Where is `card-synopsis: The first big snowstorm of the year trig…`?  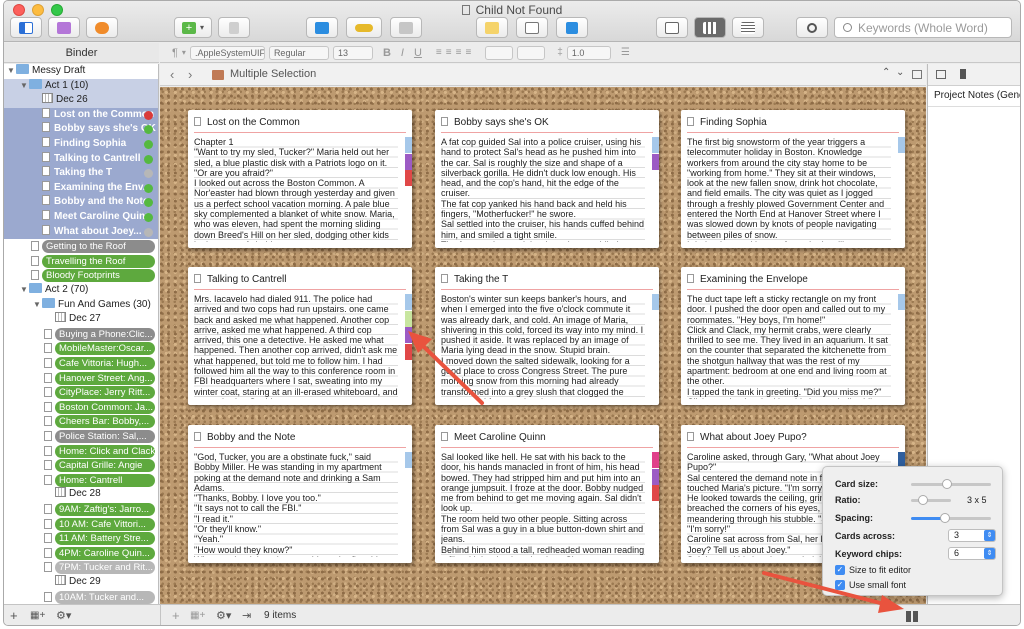
card-synopsis: The first big snowstorm of the year trig… is located at coordinates (789, 189).